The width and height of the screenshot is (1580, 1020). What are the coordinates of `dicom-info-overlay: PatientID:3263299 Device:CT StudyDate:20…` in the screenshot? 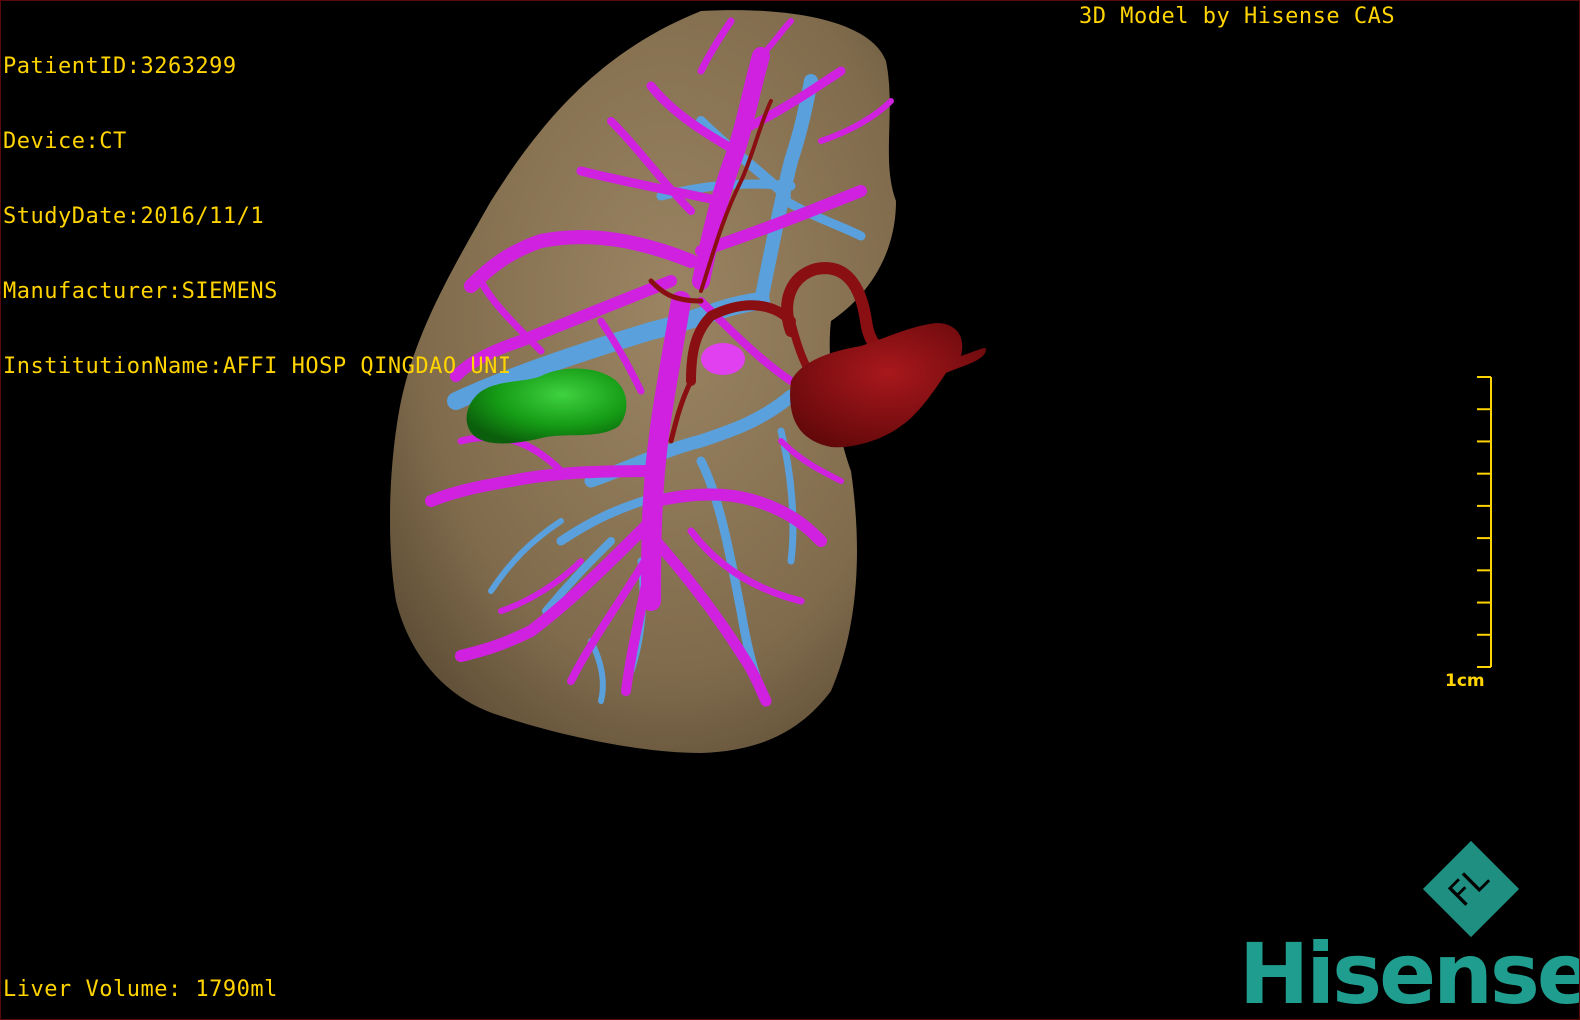 It's located at (257, 216).